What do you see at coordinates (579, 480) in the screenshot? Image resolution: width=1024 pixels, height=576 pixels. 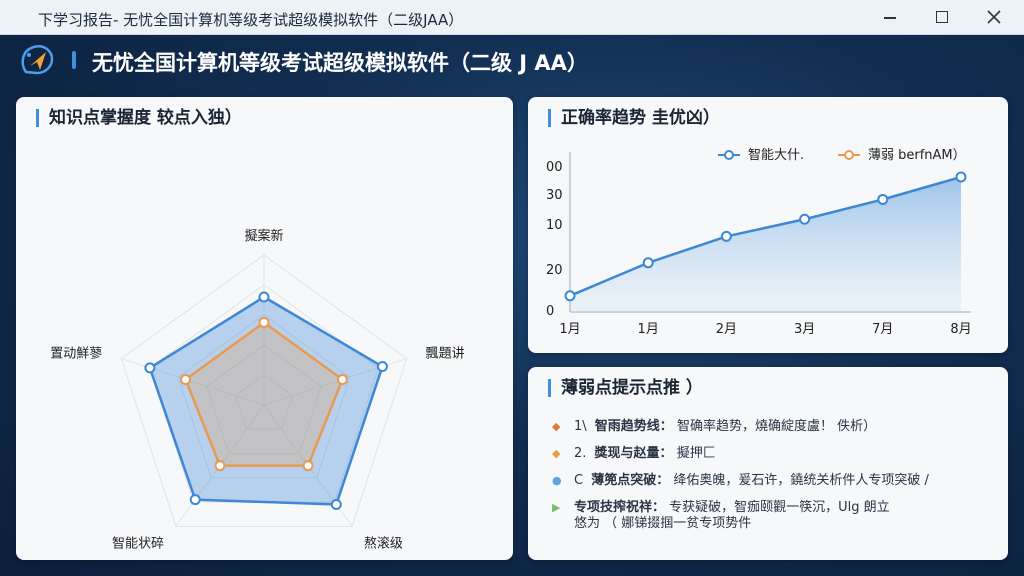 I see `tip-number: C` at bounding box center [579, 480].